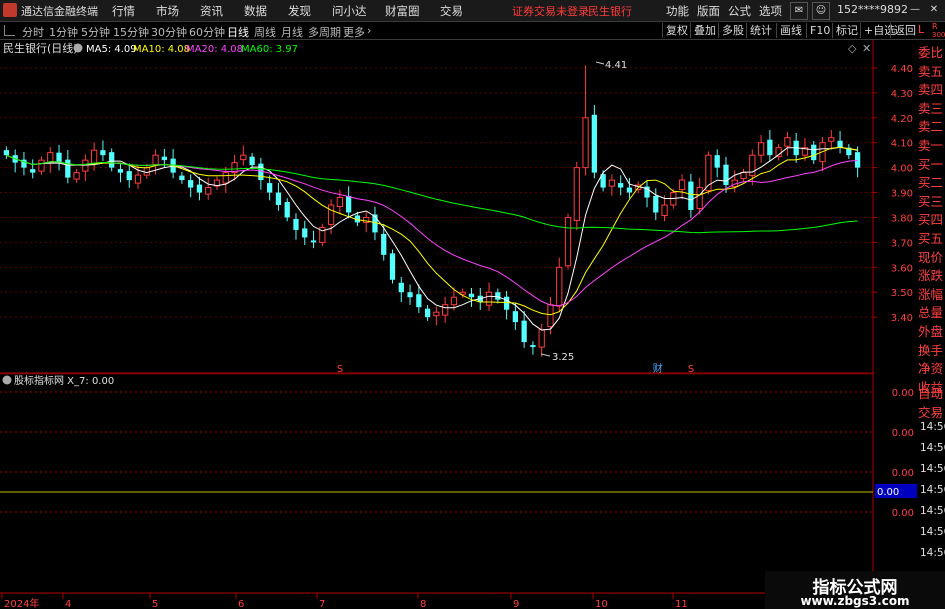  I want to click on user-icon: ☺, so click(821, 11).